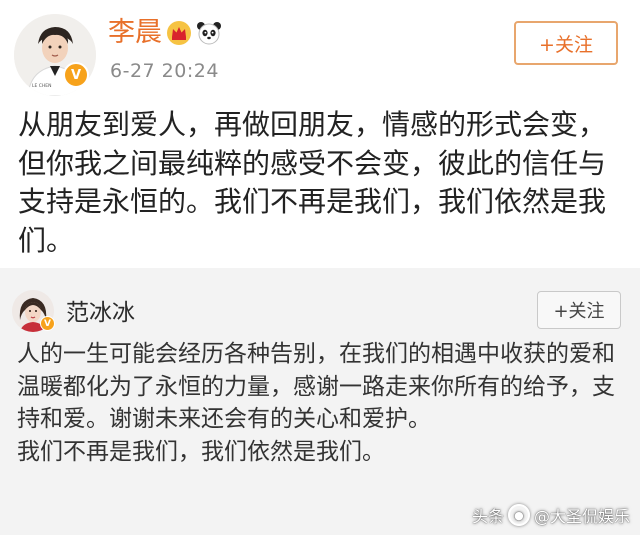 The image size is (640, 535). What do you see at coordinates (42, 86) in the screenshot?
I see `avatar-caption: LE CHEN` at bounding box center [42, 86].